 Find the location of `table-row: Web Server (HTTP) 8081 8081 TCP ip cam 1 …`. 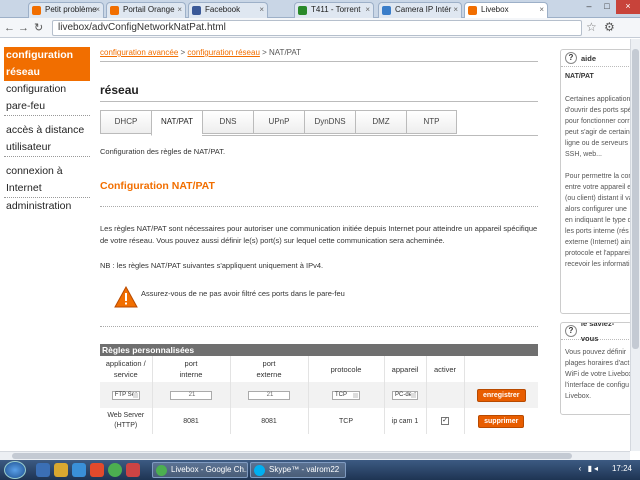

table-row: Web Server (HTTP) 8081 8081 TCP ip cam 1 … is located at coordinates (319, 421).